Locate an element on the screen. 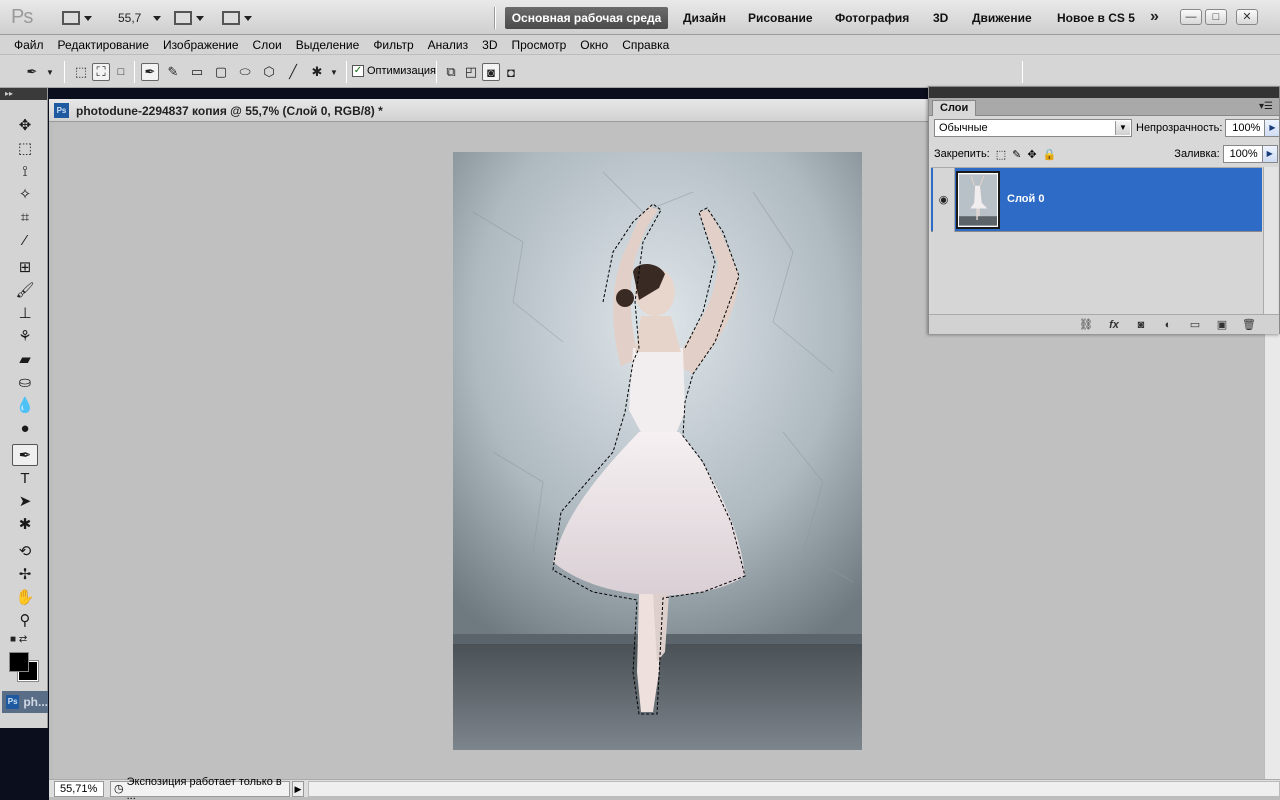 This screenshot has height=800, width=1280. blur-icon: 💧 is located at coordinates (25, 405).